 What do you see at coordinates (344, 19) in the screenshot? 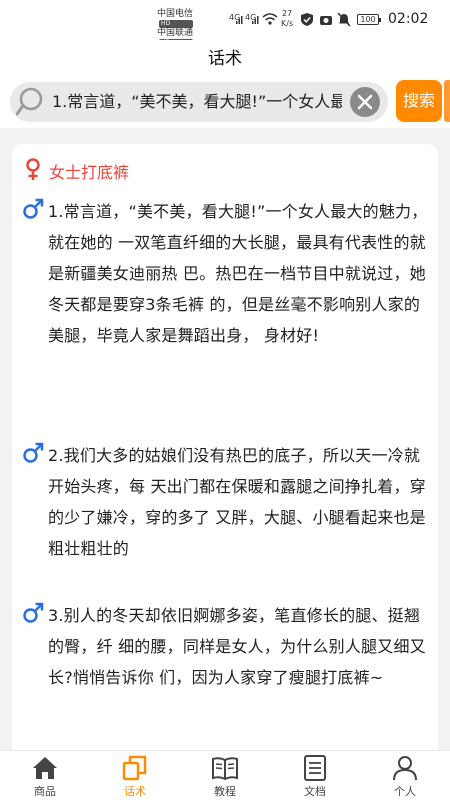
I see `mute-bell-icon` at bounding box center [344, 19].